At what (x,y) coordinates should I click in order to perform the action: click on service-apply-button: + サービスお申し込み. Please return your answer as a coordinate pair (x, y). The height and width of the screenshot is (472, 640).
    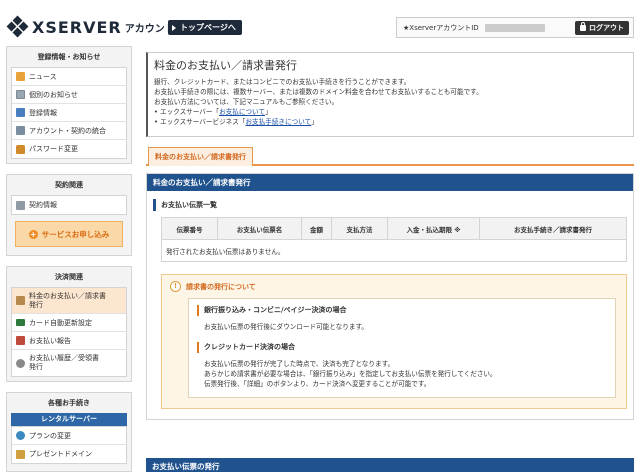
    Looking at the image, I should click on (69, 234).